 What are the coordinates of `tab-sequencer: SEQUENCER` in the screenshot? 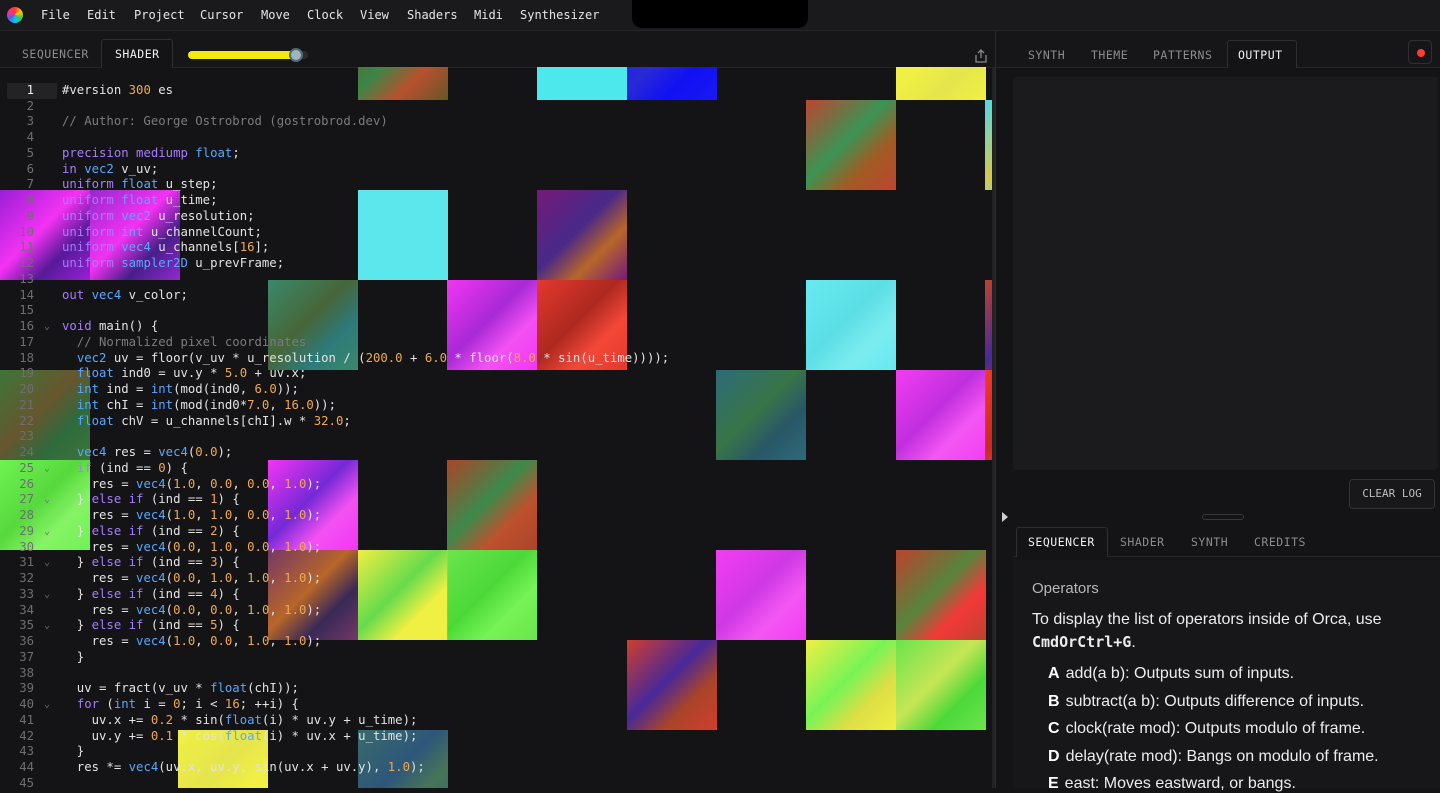 It's located at (55, 54).